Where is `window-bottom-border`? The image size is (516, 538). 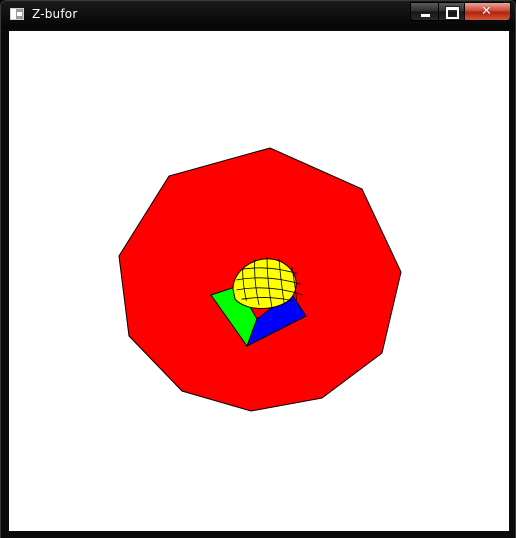
window-bottom-border is located at coordinates (258, 534).